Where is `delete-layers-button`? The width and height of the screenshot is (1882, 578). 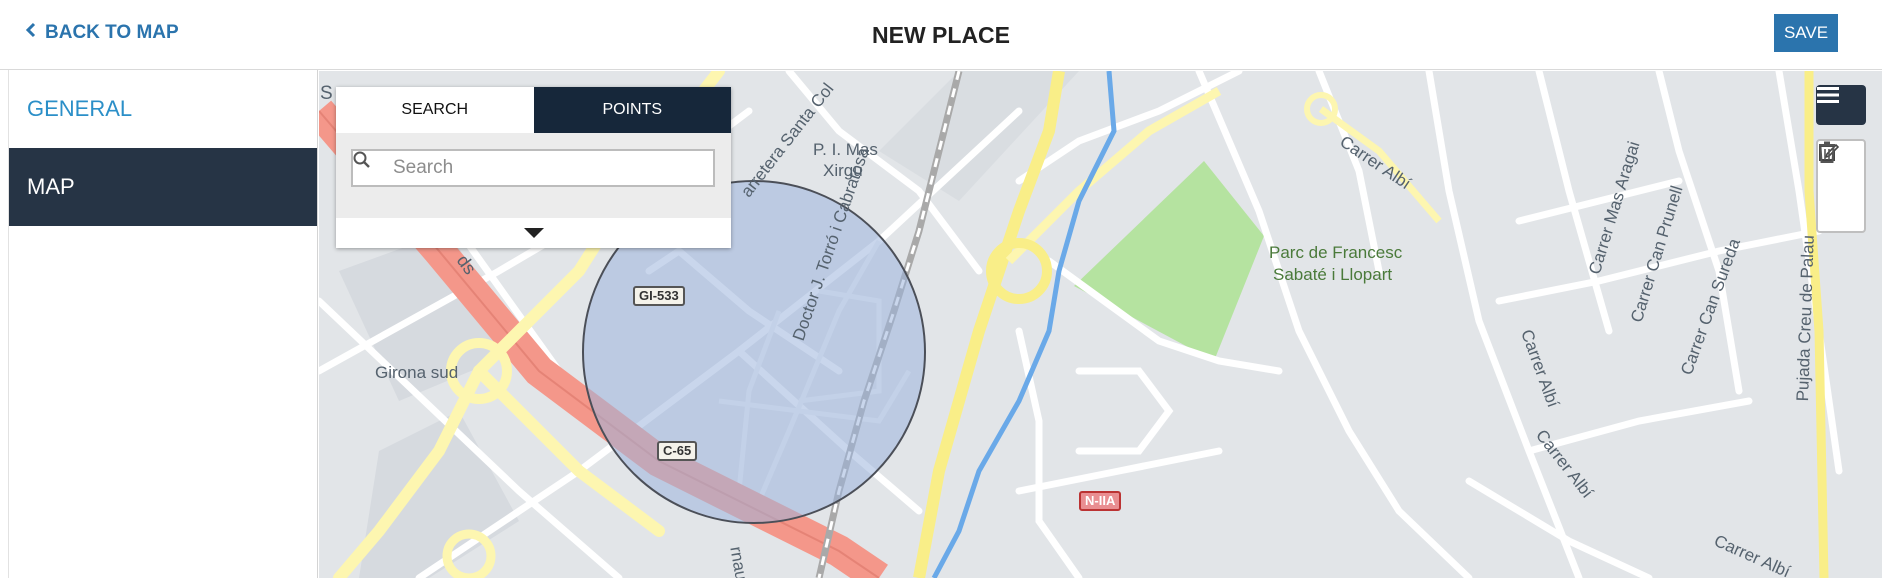
delete-layers-button is located at coordinates (1841, 186).